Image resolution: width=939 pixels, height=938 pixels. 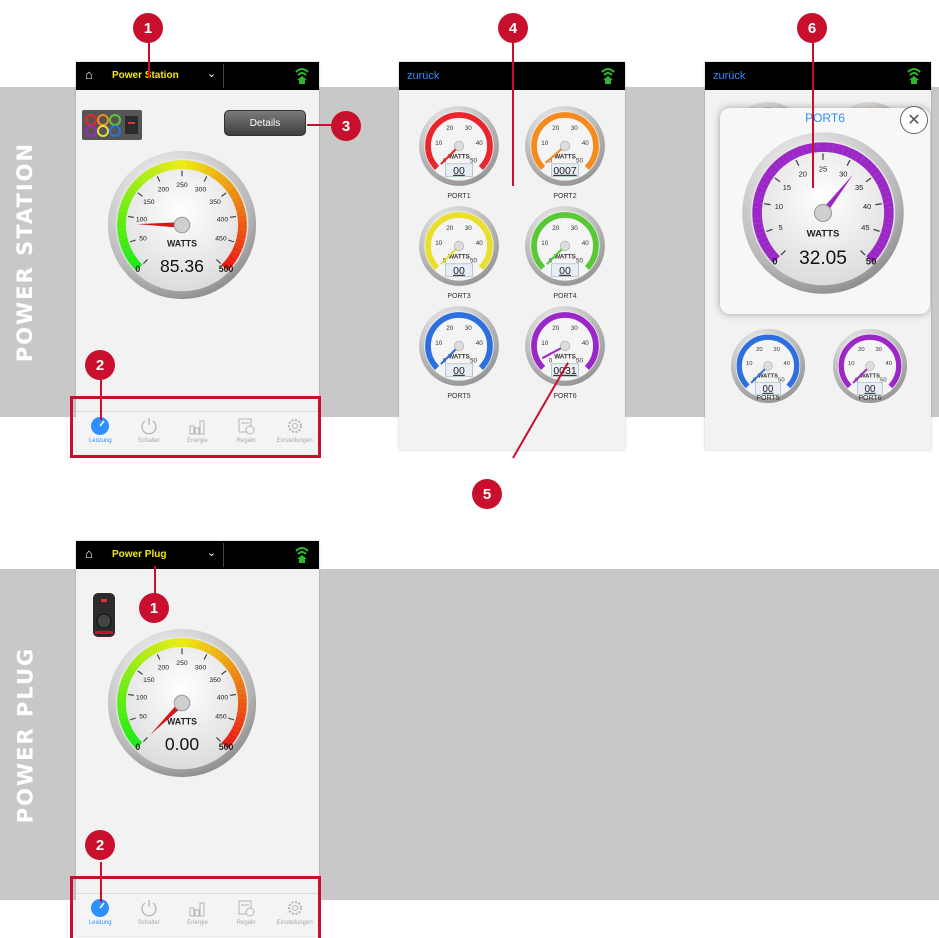 What do you see at coordinates (823, 169) in the screenshot?
I see `gauge-tick-label: 25` at bounding box center [823, 169].